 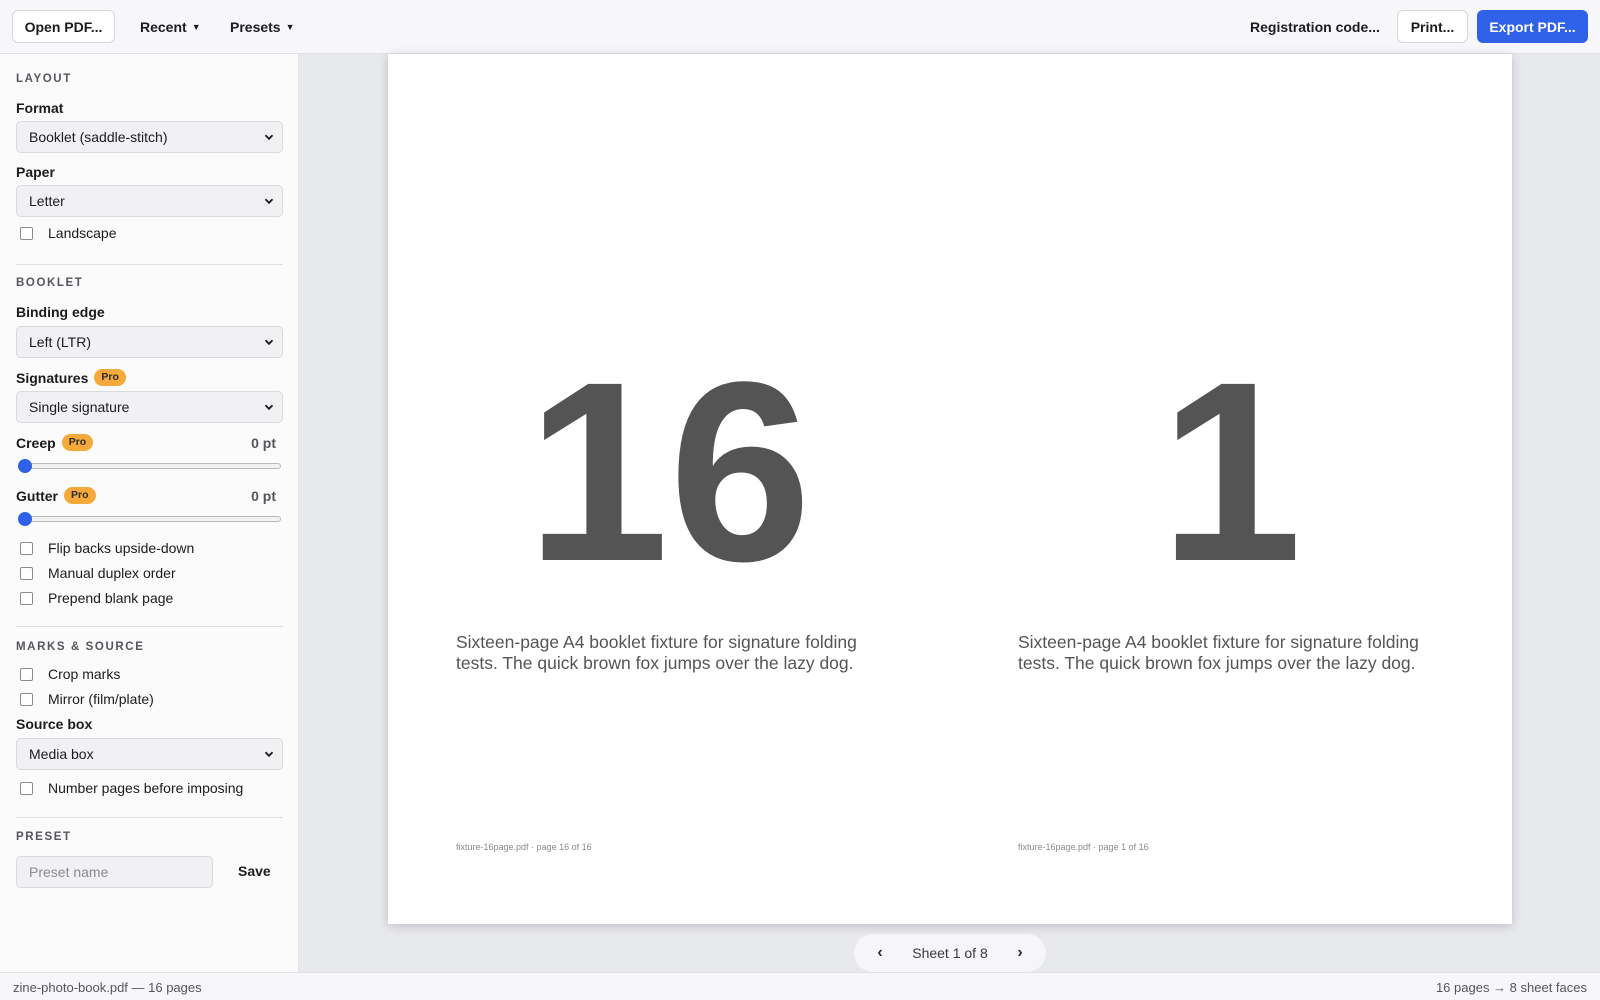 I want to click on section-heading-preset: PRESET, so click(x=44, y=837).